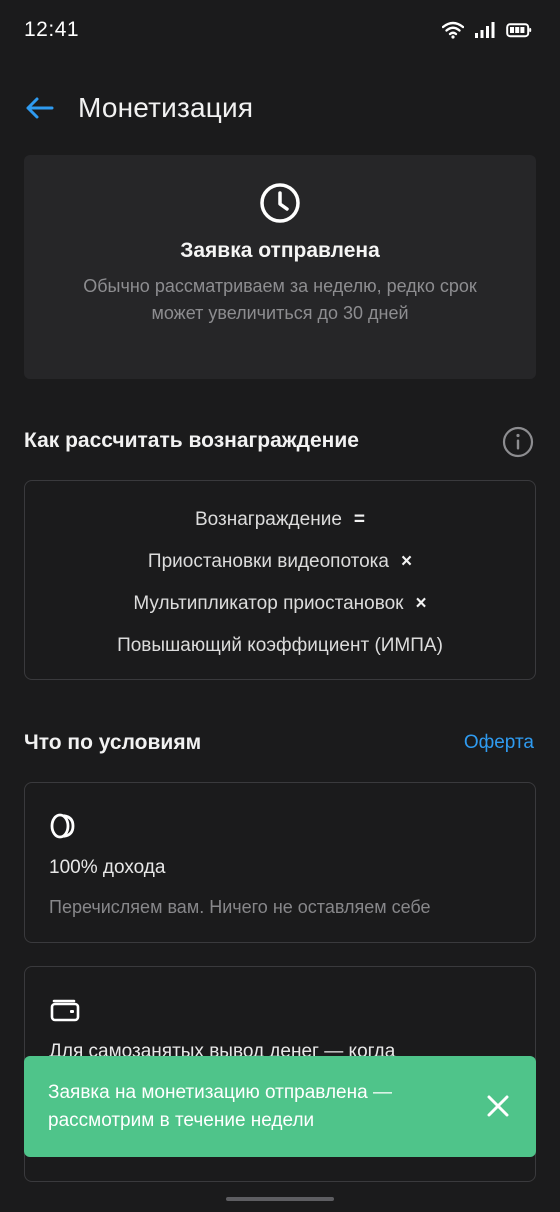 The width and height of the screenshot is (560, 1212). I want to click on formula-term: Мультипликатор приостановок, so click(268, 603).